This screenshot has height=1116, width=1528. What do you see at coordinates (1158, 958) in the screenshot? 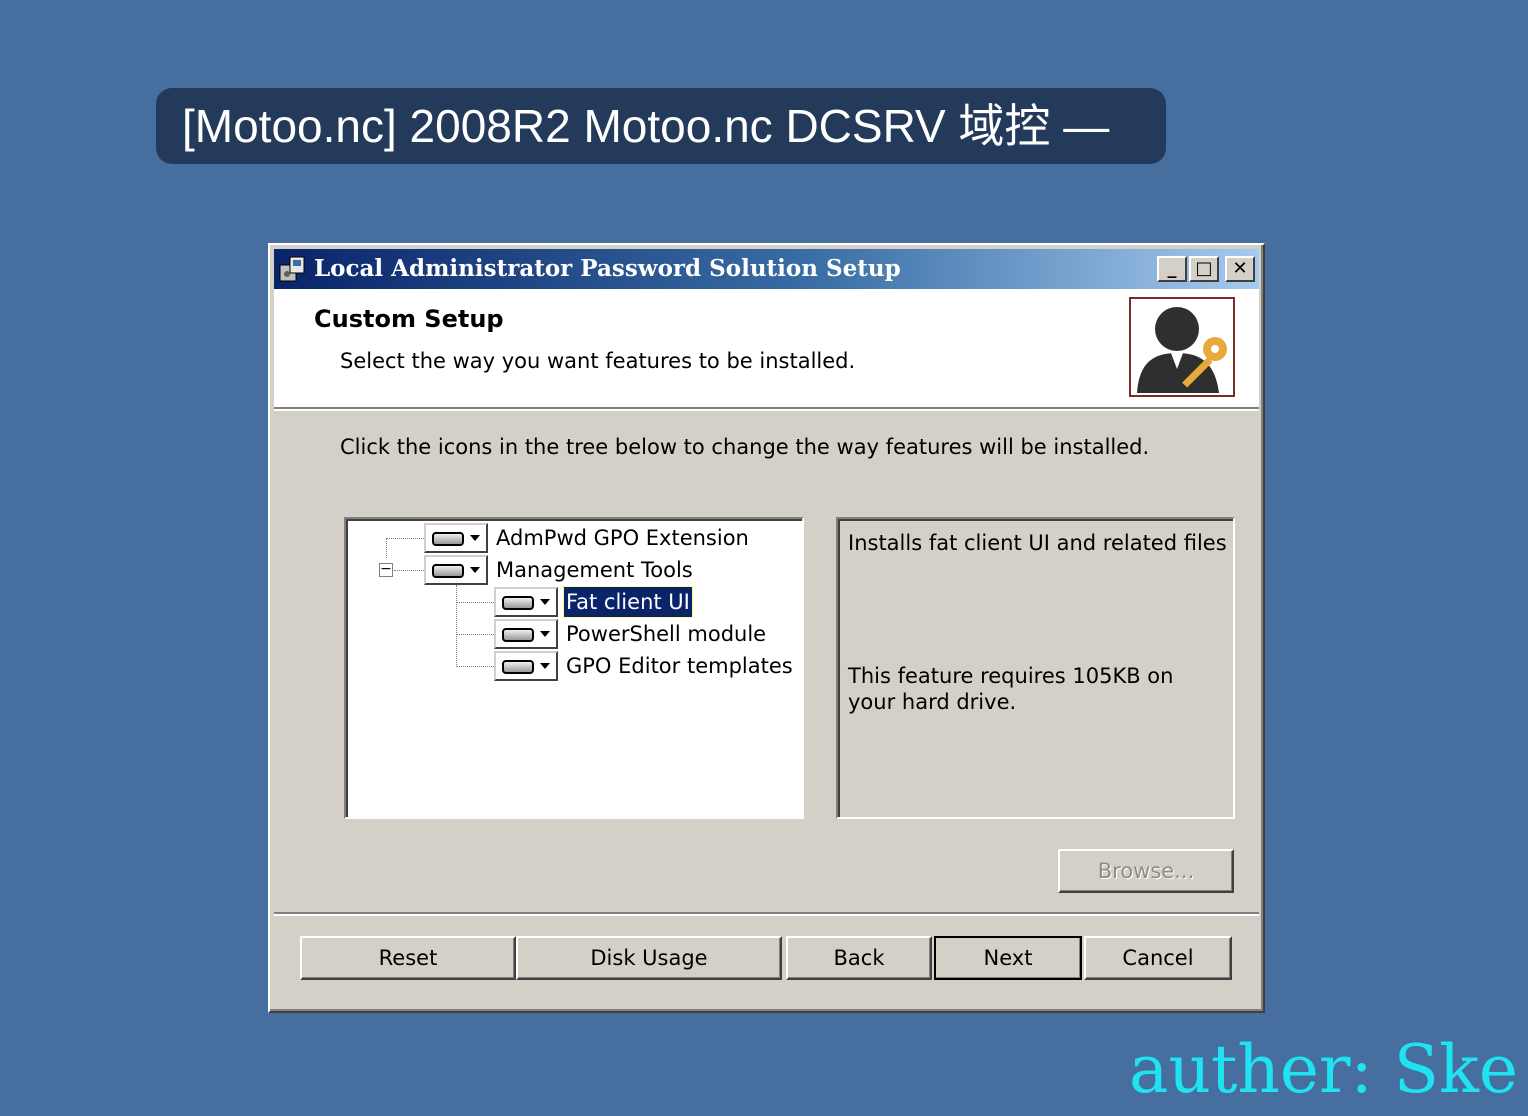
I see `cancel-button: Cancel` at bounding box center [1158, 958].